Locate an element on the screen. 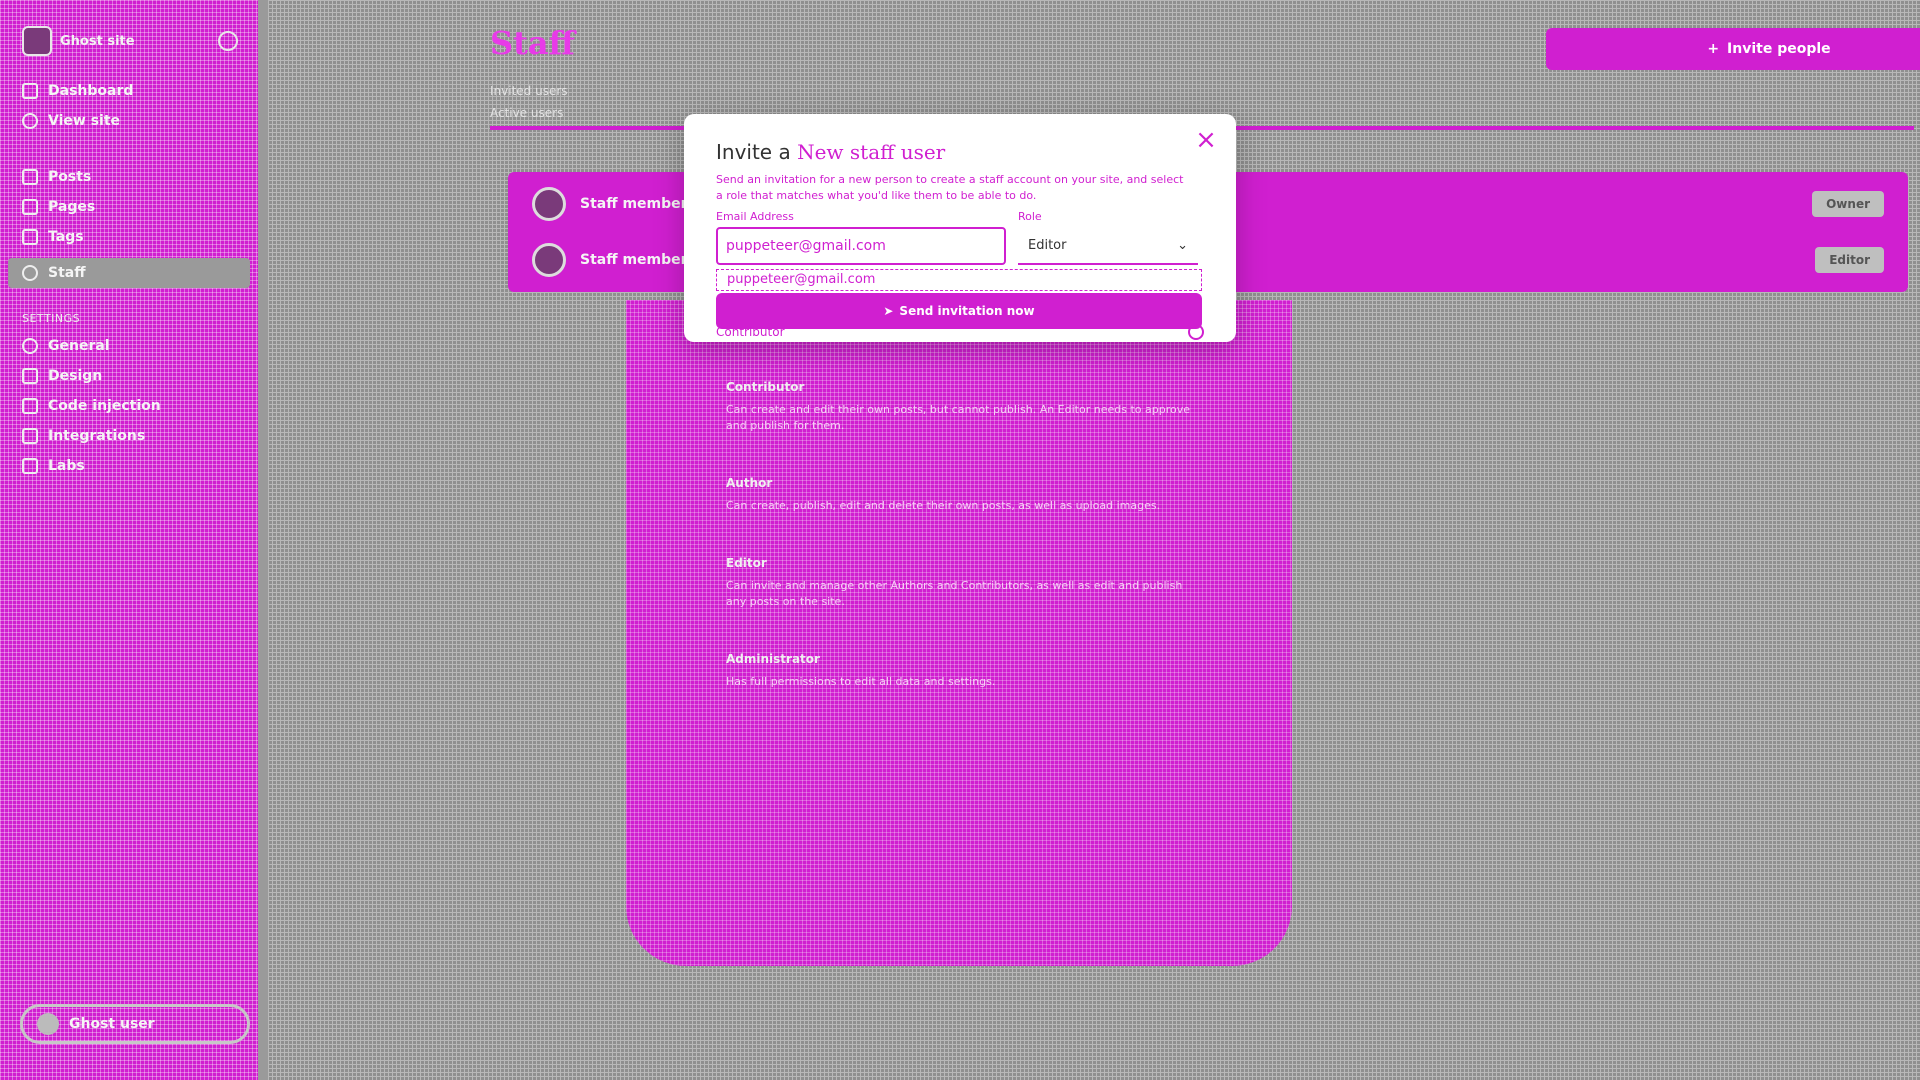  plus-icon: + is located at coordinates (1713, 49).